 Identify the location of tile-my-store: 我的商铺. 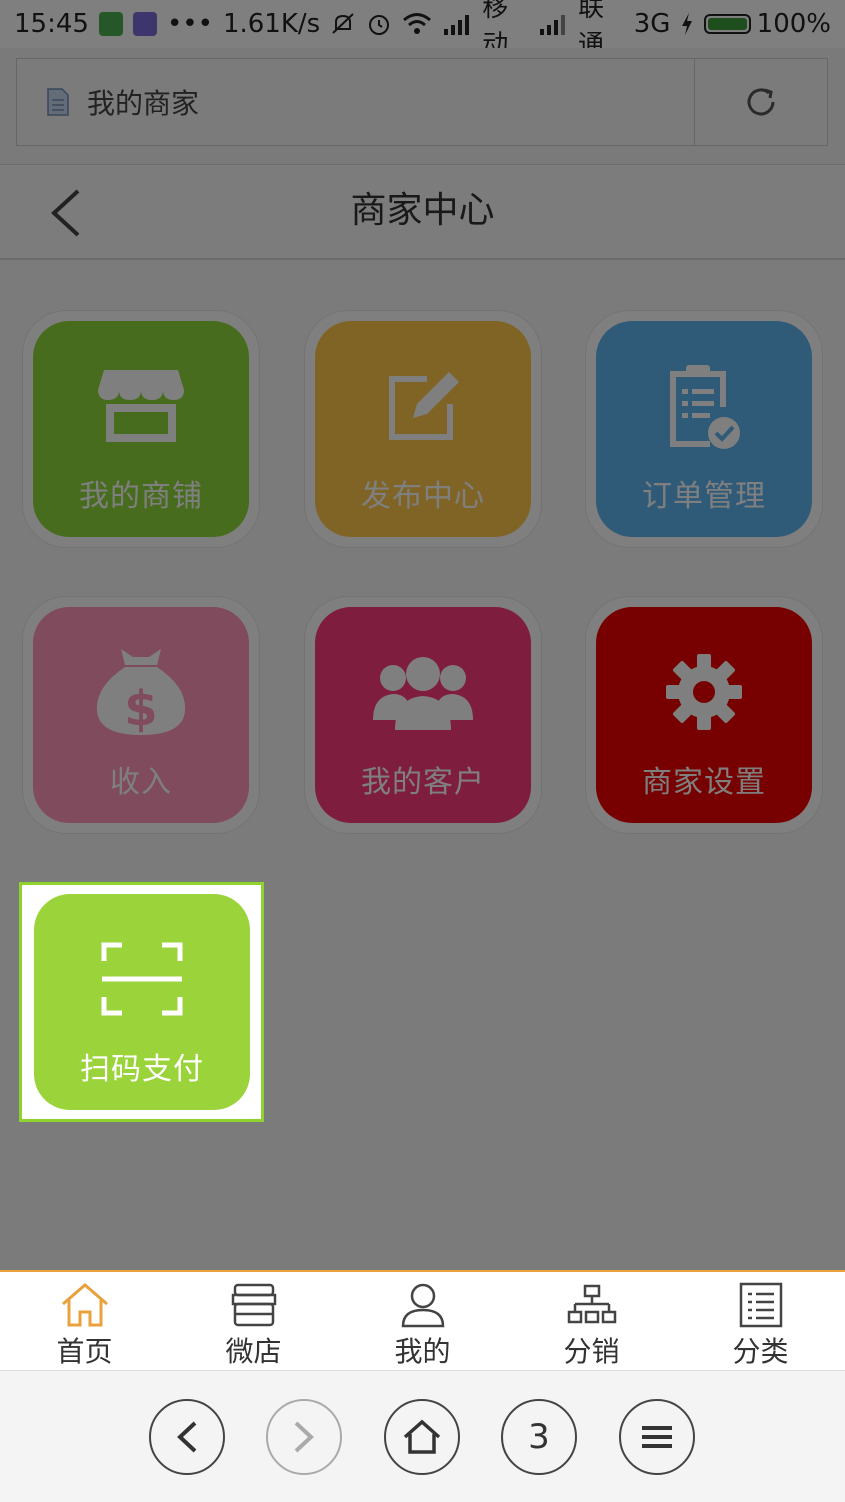
(141, 429).